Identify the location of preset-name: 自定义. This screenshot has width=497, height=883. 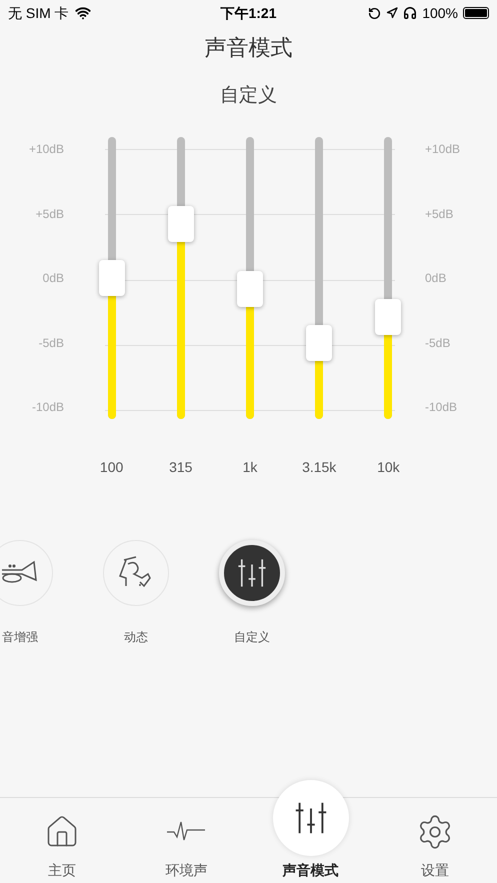
(248, 96).